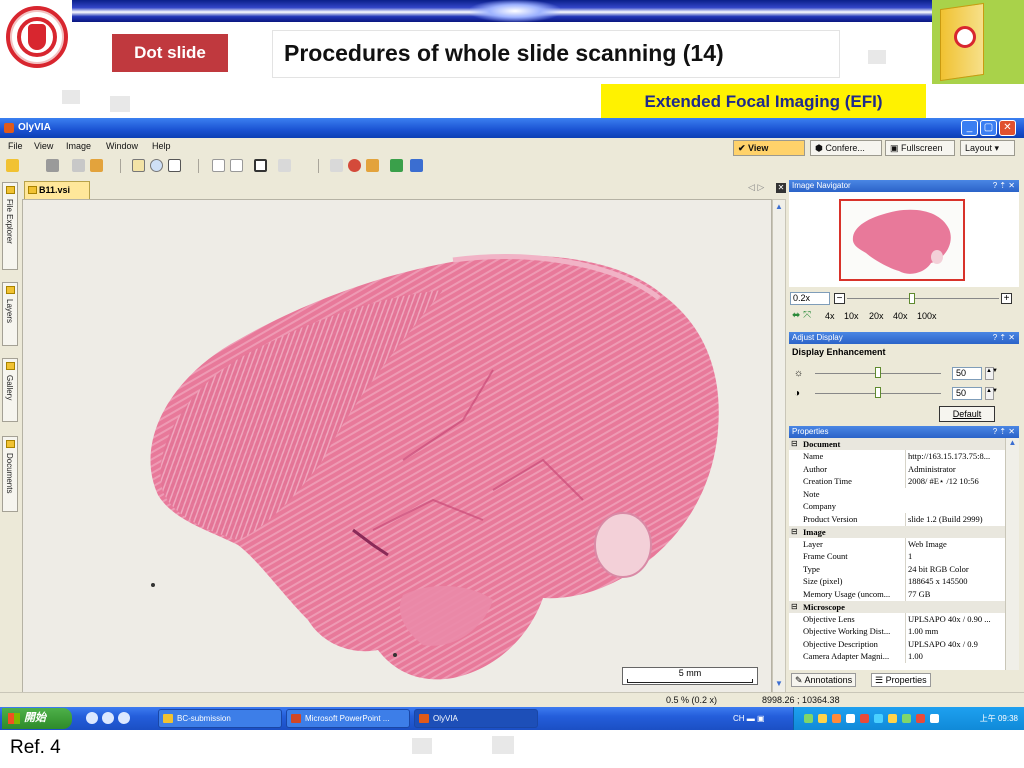 This screenshot has height=768, width=1024. What do you see at coordinates (897, 519) in the screenshot?
I see `property-row: Product Version slide 1.2 (Build 2999)` at bounding box center [897, 519].